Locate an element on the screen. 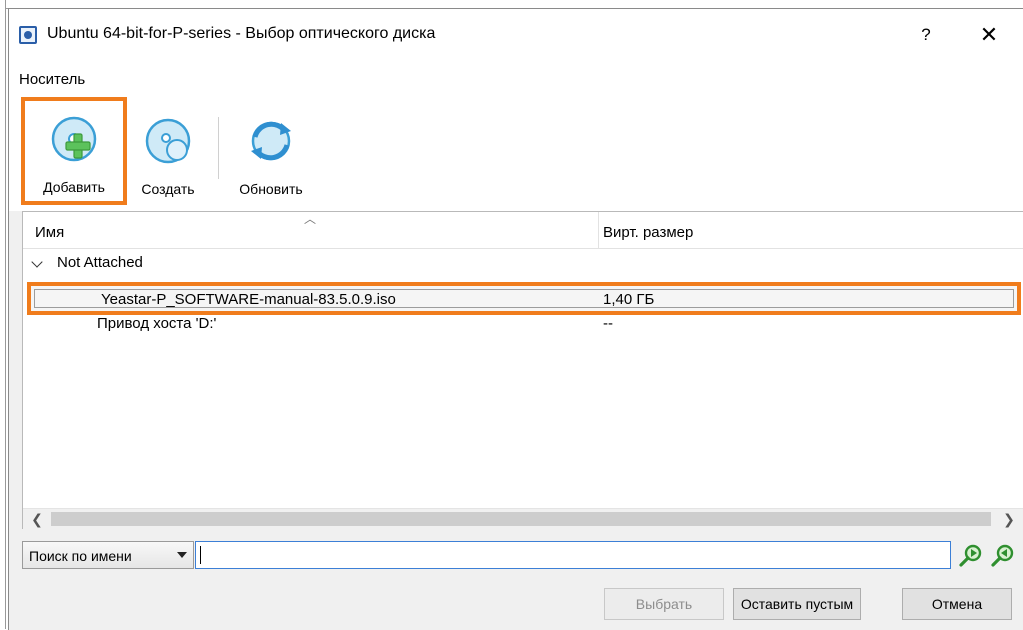  add-disk-button: Добавить is located at coordinates (74, 151).